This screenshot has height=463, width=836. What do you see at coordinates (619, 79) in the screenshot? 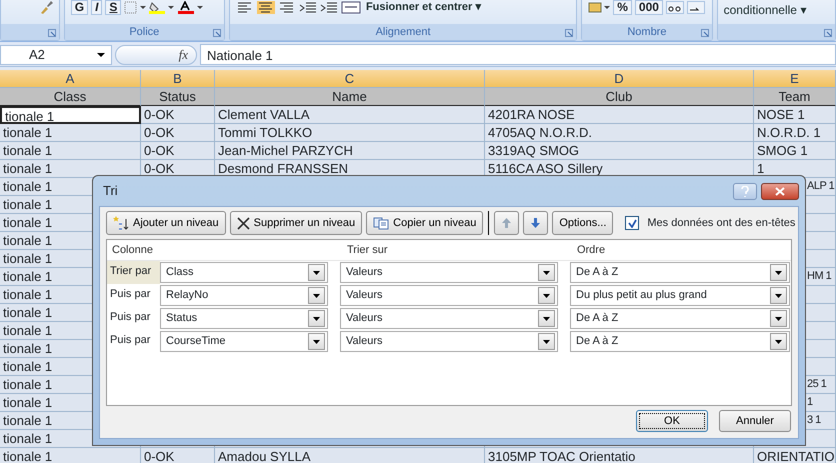
I see `column-header: D` at bounding box center [619, 79].